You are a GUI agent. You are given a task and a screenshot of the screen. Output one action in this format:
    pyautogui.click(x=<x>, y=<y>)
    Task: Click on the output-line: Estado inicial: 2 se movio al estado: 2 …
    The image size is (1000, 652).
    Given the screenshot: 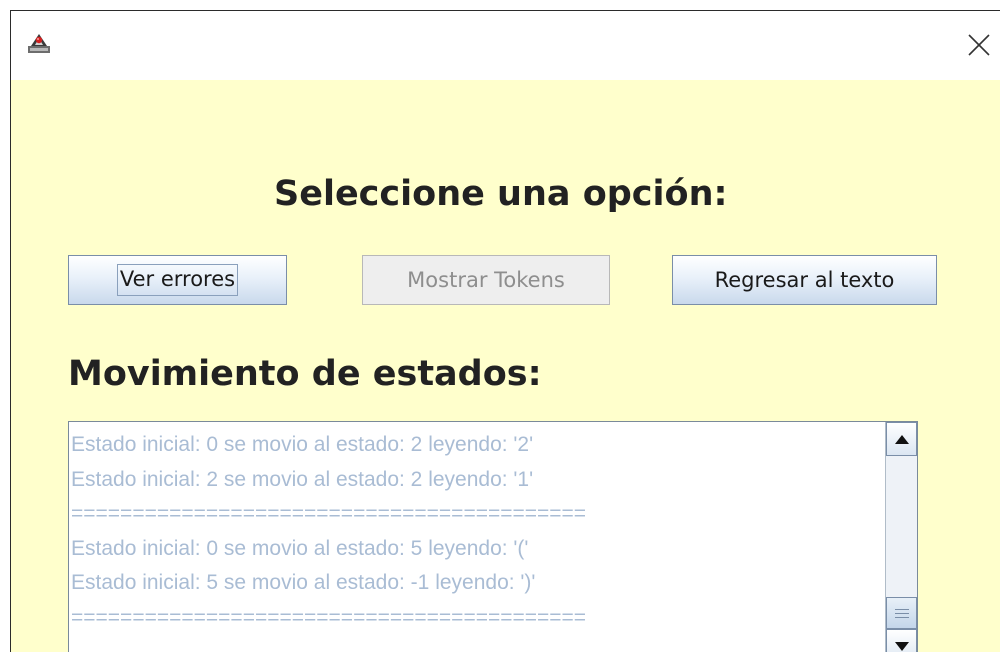 What is the action you would take?
    pyautogui.click(x=302, y=479)
    